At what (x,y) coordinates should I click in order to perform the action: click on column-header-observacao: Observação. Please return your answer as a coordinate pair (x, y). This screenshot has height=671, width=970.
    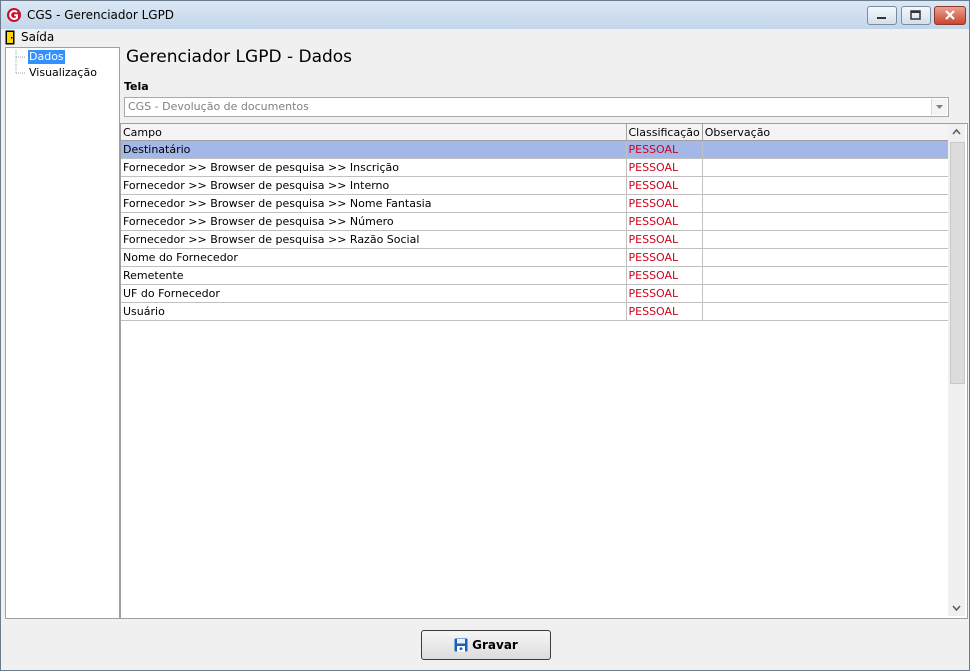
    Looking at the image, I should click on (827, 132).